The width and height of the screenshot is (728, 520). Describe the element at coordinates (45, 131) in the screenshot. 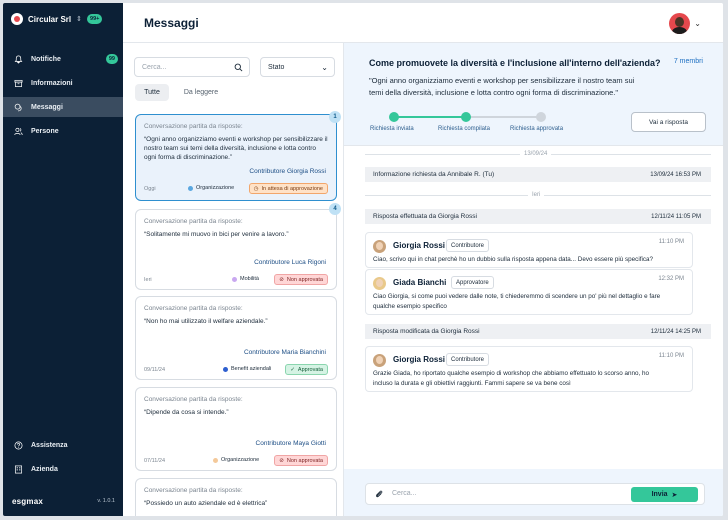

I see `sidebar-item-label: Persone` at that location.